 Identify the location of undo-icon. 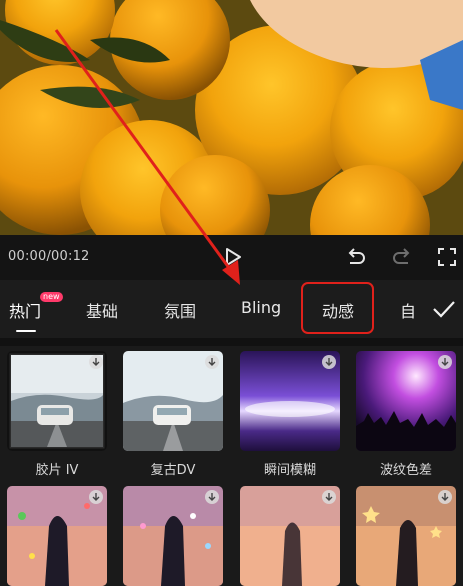
(356, 257).